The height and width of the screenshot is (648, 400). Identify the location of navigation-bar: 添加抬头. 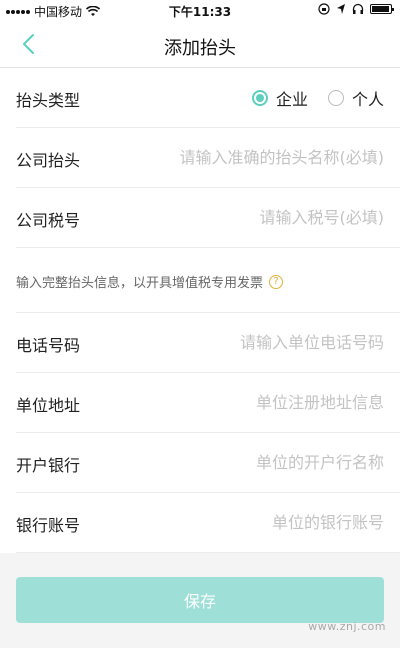
(200, 45).